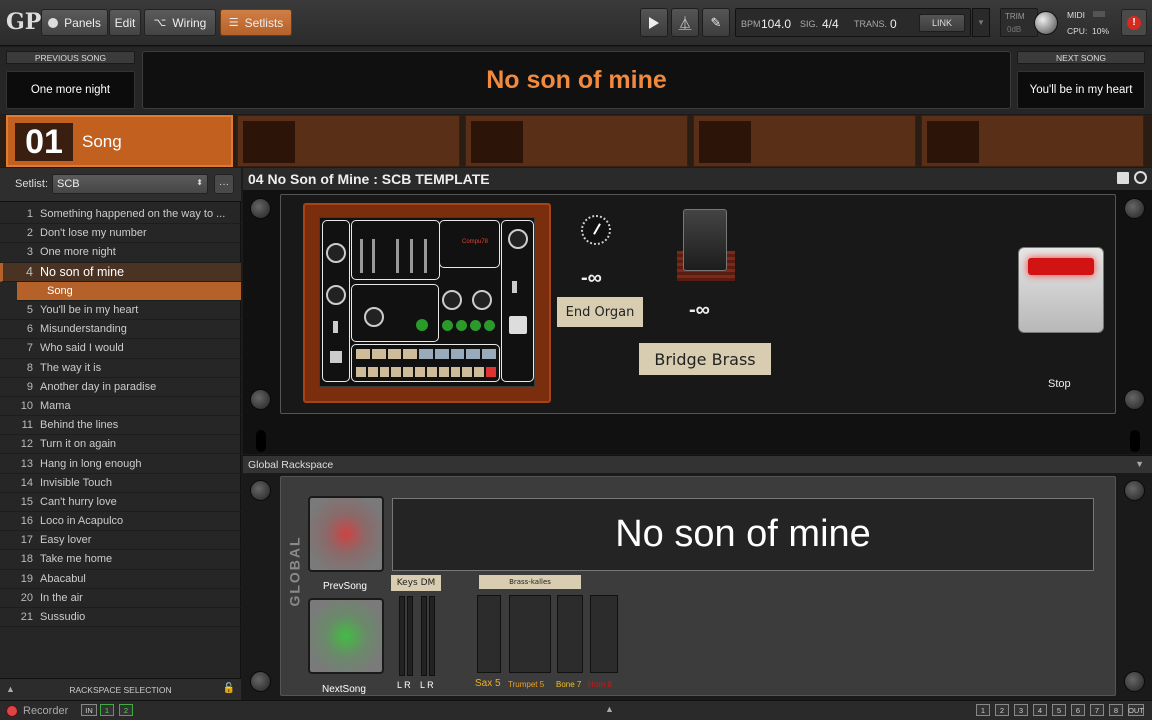 This screenshot has width=1152, height=720. What do you see at coordinates (604, 634) in the screenshot?
I see `horn-fader` at bounding box center [604, 634].